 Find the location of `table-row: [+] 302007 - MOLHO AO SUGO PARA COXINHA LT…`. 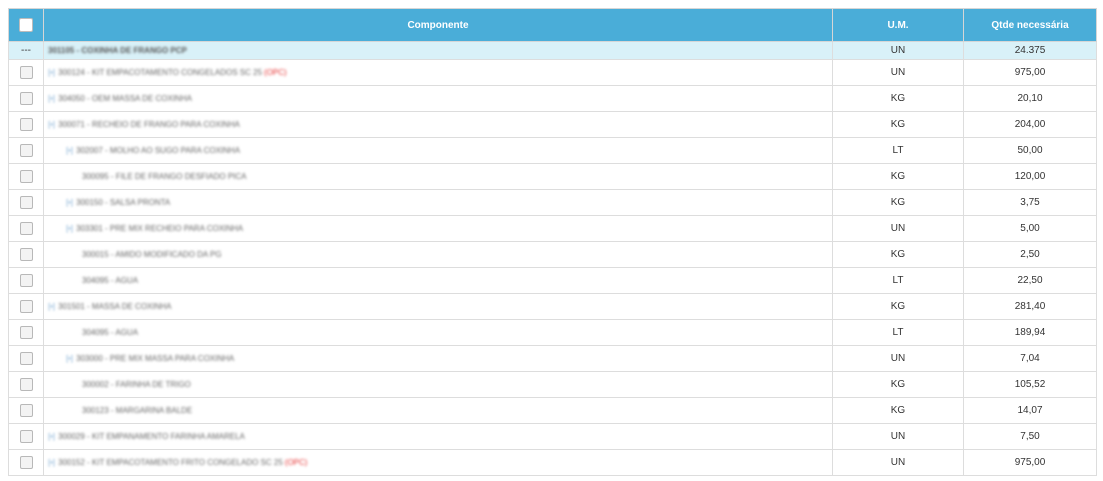

table-row: [+] 302007 - MOLHO AO SUGO PARA COXINHA LT… is located at coordinates (552, 150).